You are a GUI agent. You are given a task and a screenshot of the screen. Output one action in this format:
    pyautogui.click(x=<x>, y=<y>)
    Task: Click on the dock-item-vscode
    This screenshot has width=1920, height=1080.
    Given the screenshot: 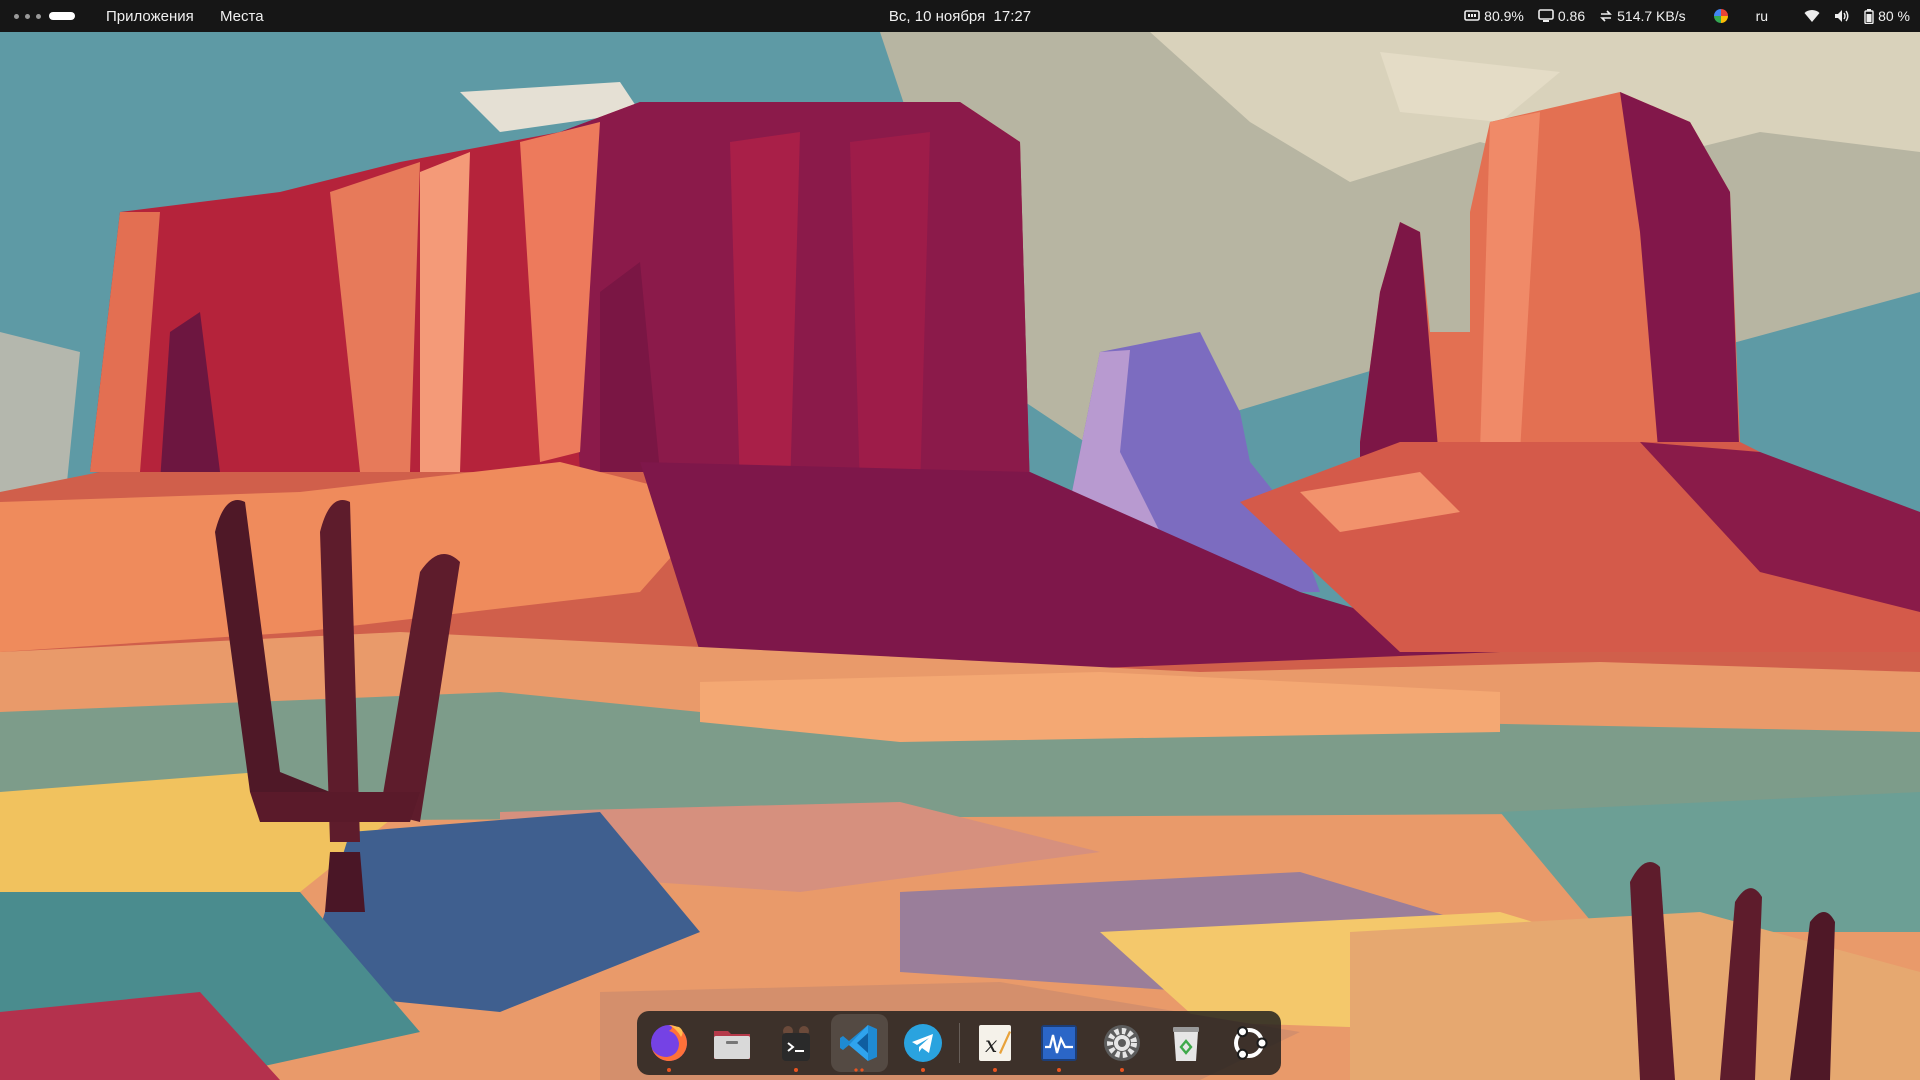 What is the action you would take?
    pyautogui.click(x=859, y=1043)
    